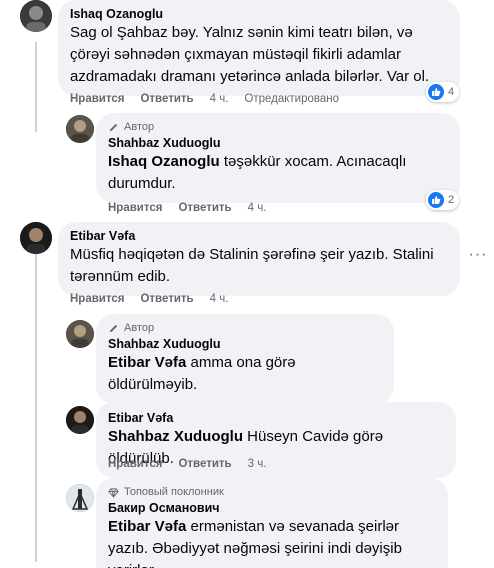  What do you see at coordinates (451, 92) in the screenshot?
I see `reaction-number: 4` at bounding box center [451, 92].